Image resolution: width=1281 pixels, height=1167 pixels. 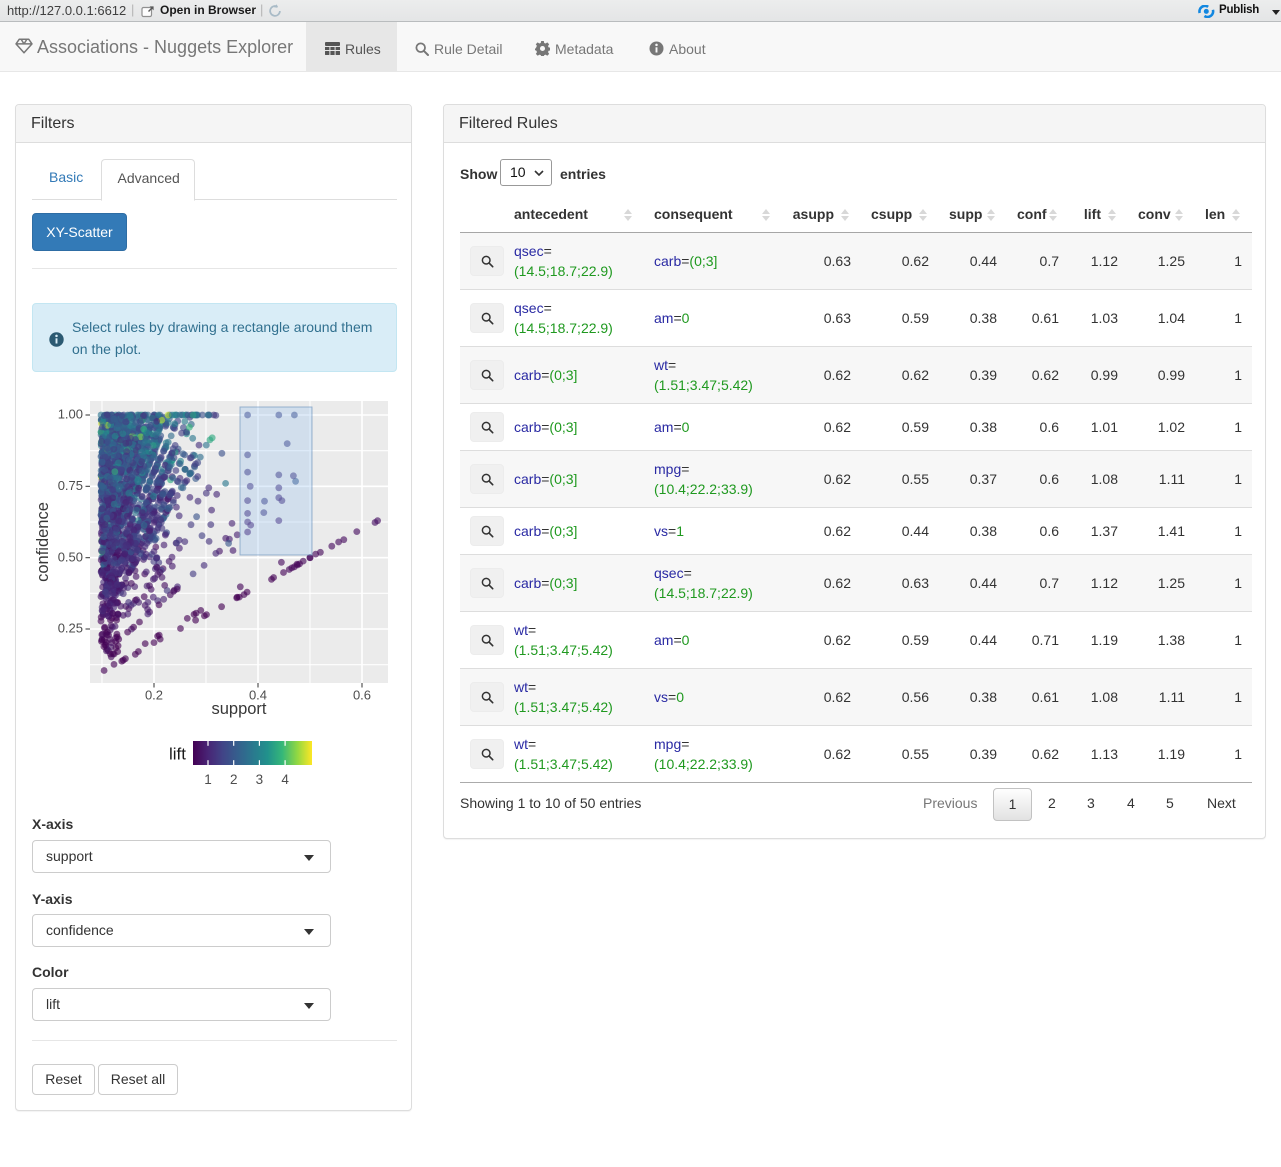 What do you see at coordinates (238, 709) in the screenshot?
I see `svg-text: support` at bounding box center [238, 709].